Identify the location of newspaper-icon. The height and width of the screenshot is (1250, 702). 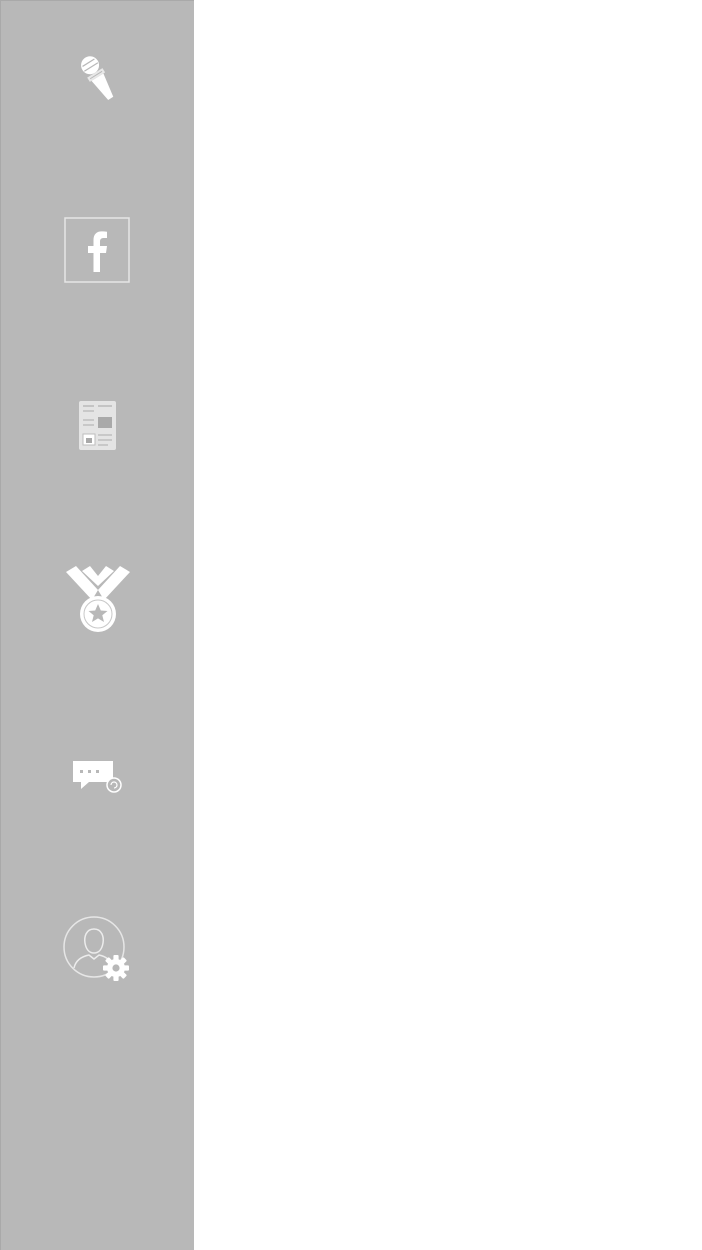
(97, 425).